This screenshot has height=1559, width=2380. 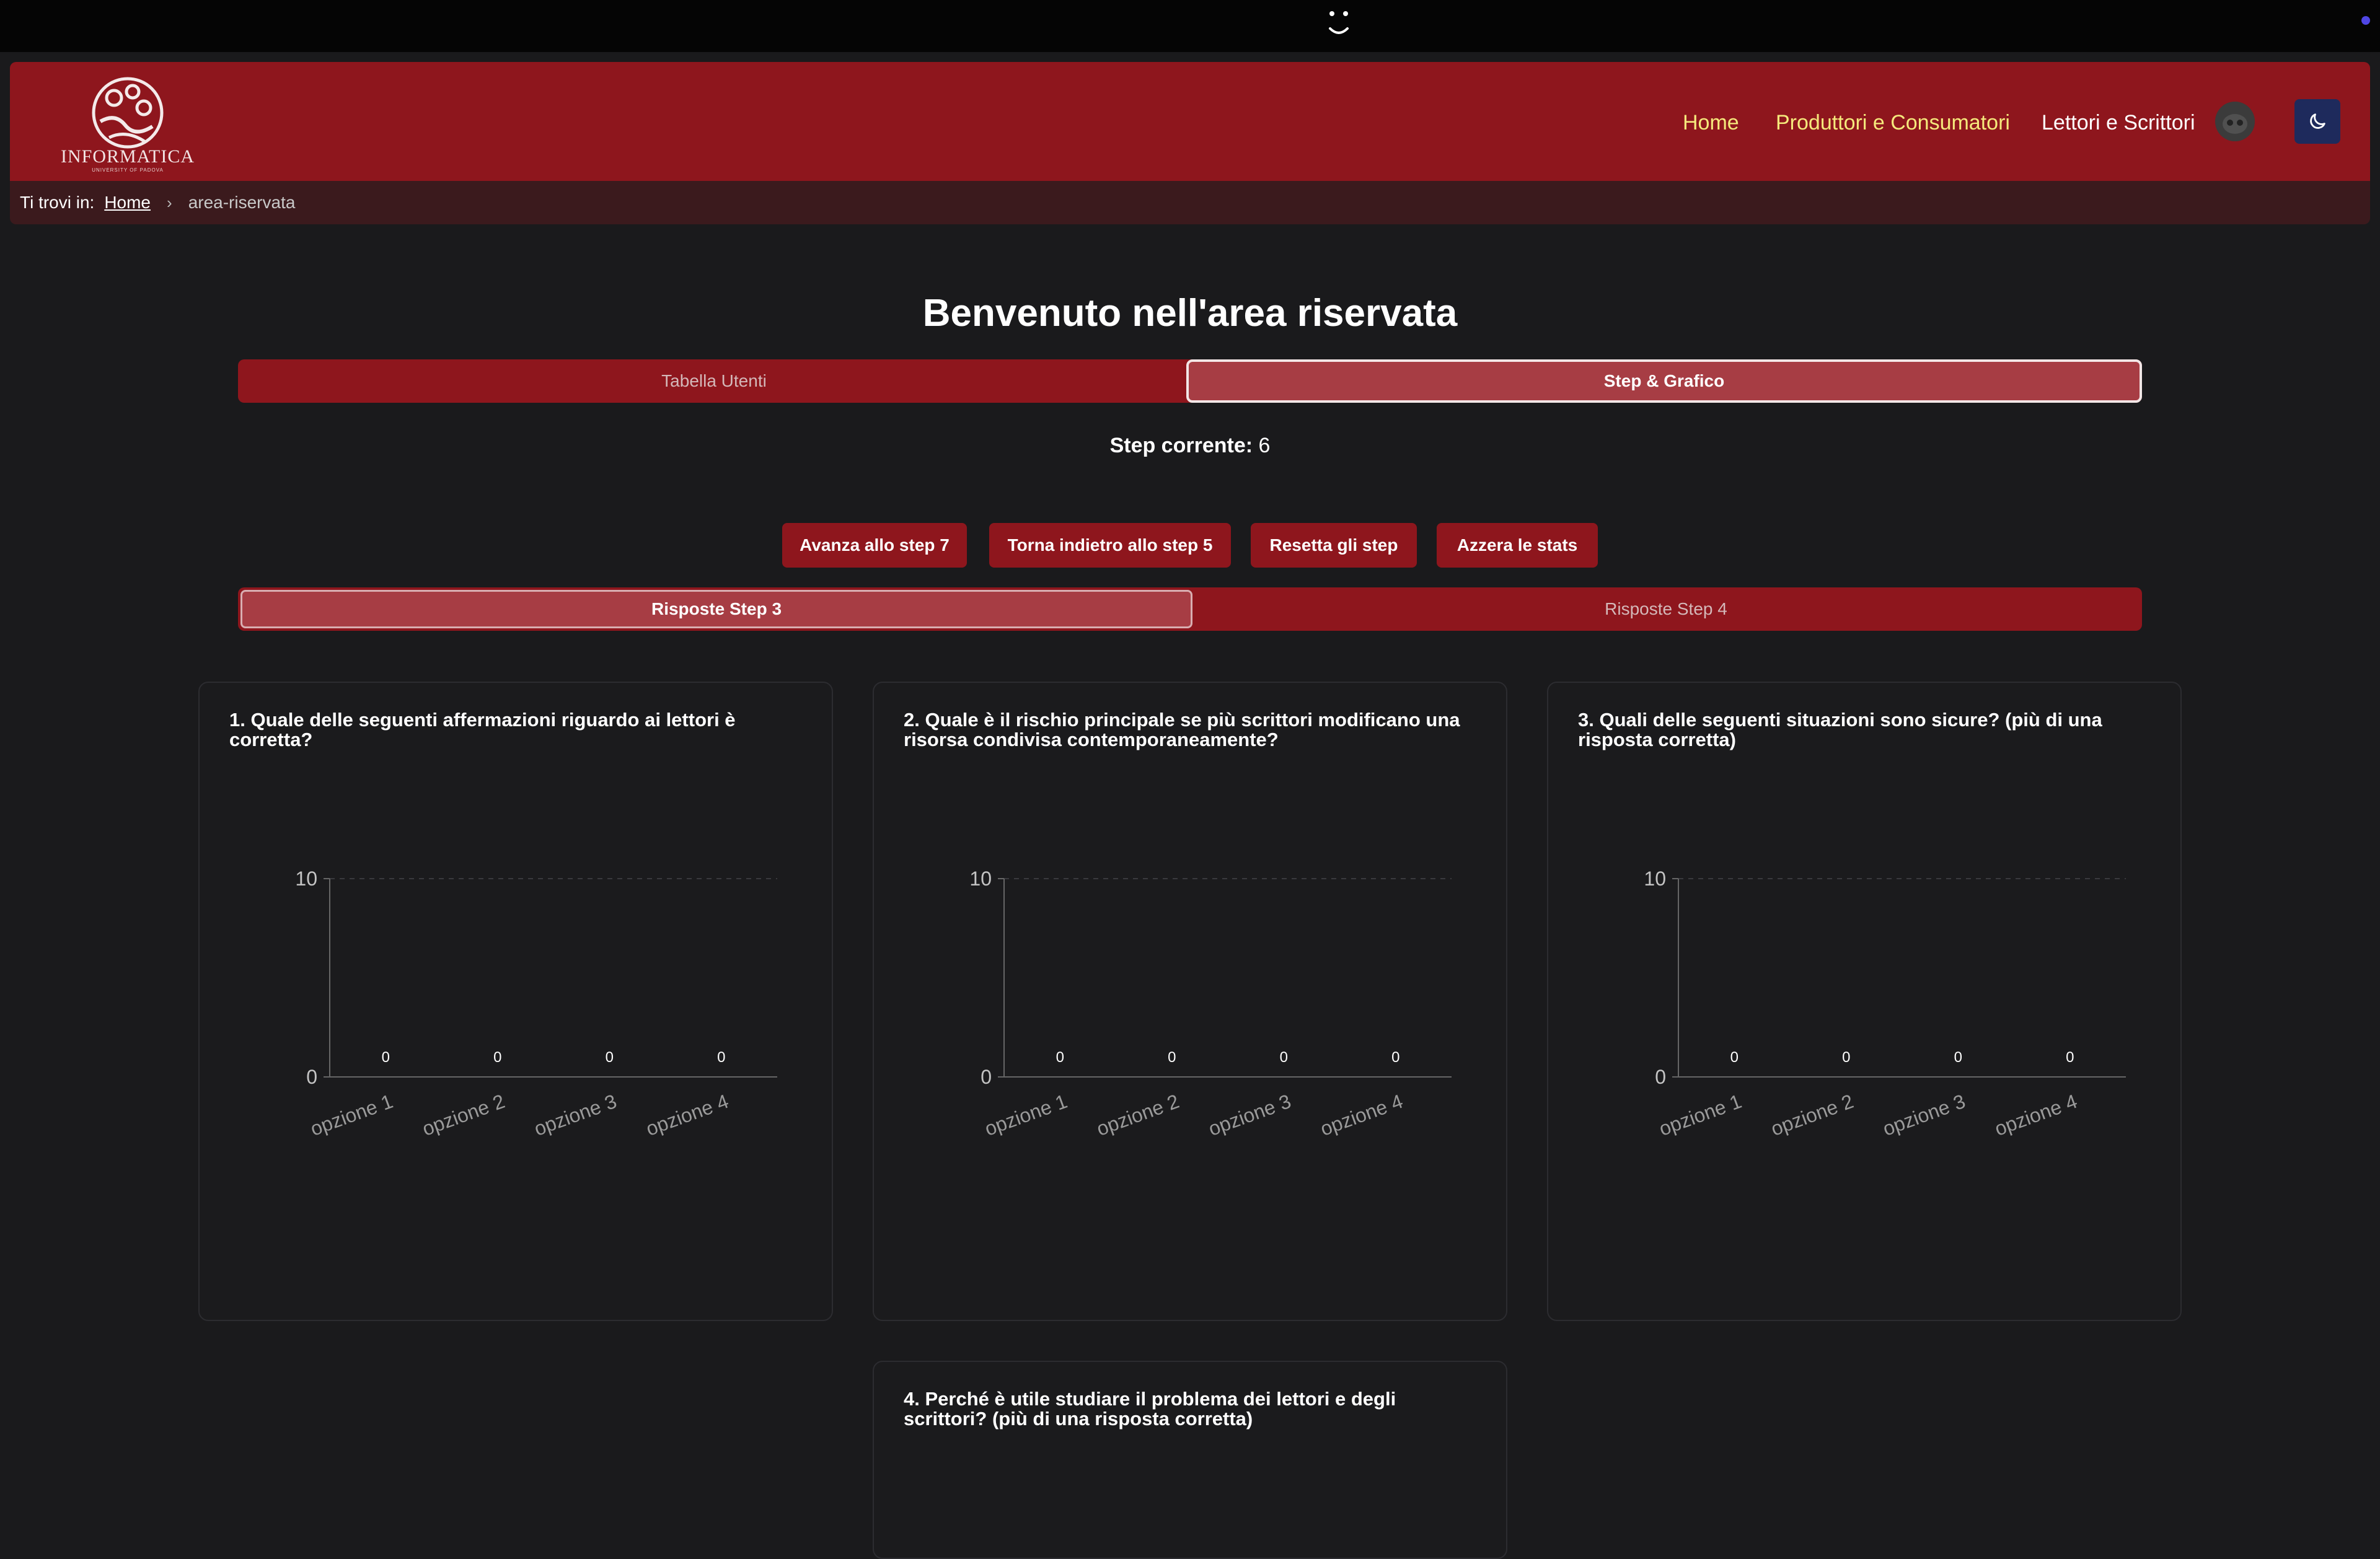 I want to click on theme-toggle-button, so click(x=2317, y=121).